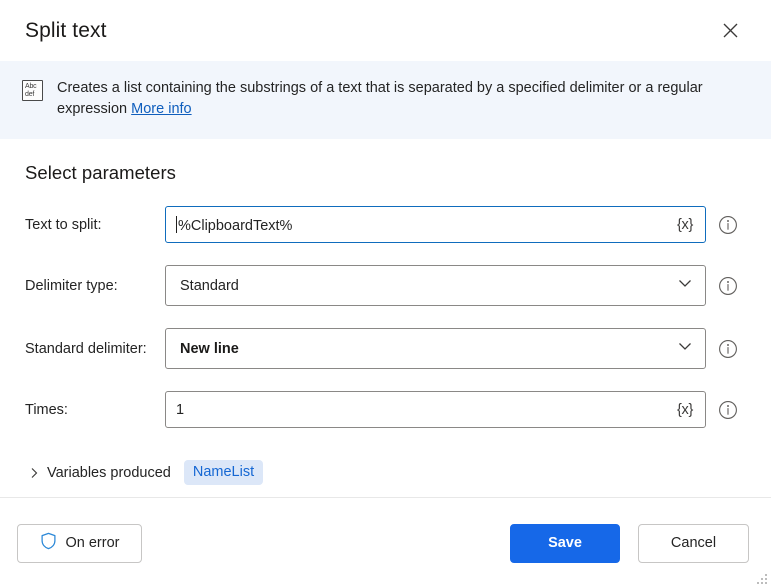  What do you see at coordinates (235, 225) in the screenshot?
I see `text-to-split-value: %ClipboardText%` at bounding box center [235, 225].